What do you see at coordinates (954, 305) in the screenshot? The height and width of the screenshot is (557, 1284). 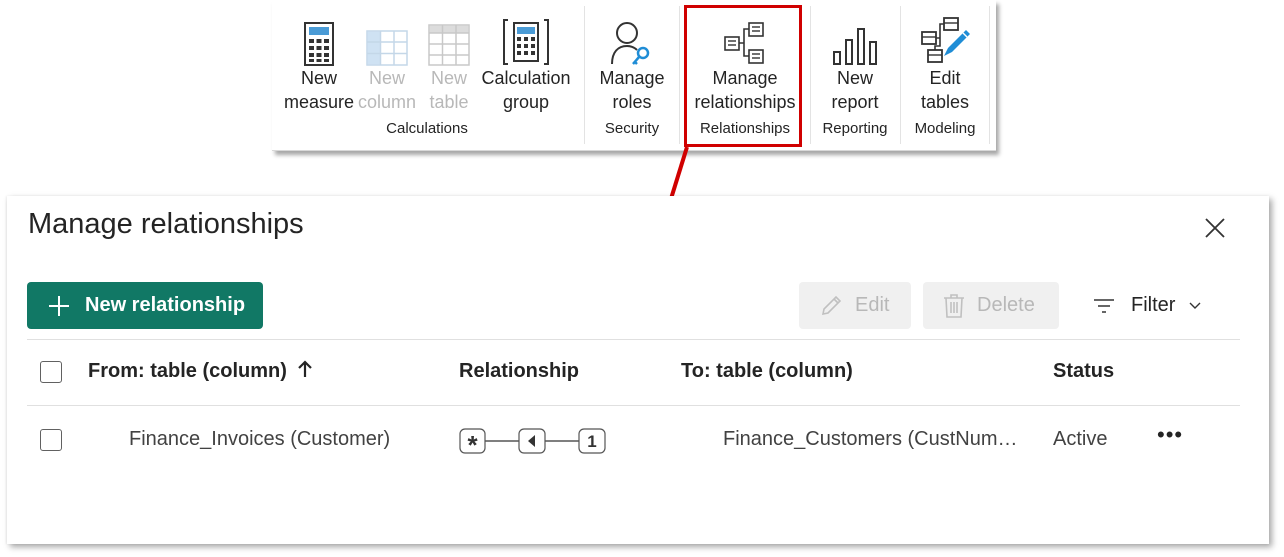 I see `trash-icon` at bounding box center [954, 305].